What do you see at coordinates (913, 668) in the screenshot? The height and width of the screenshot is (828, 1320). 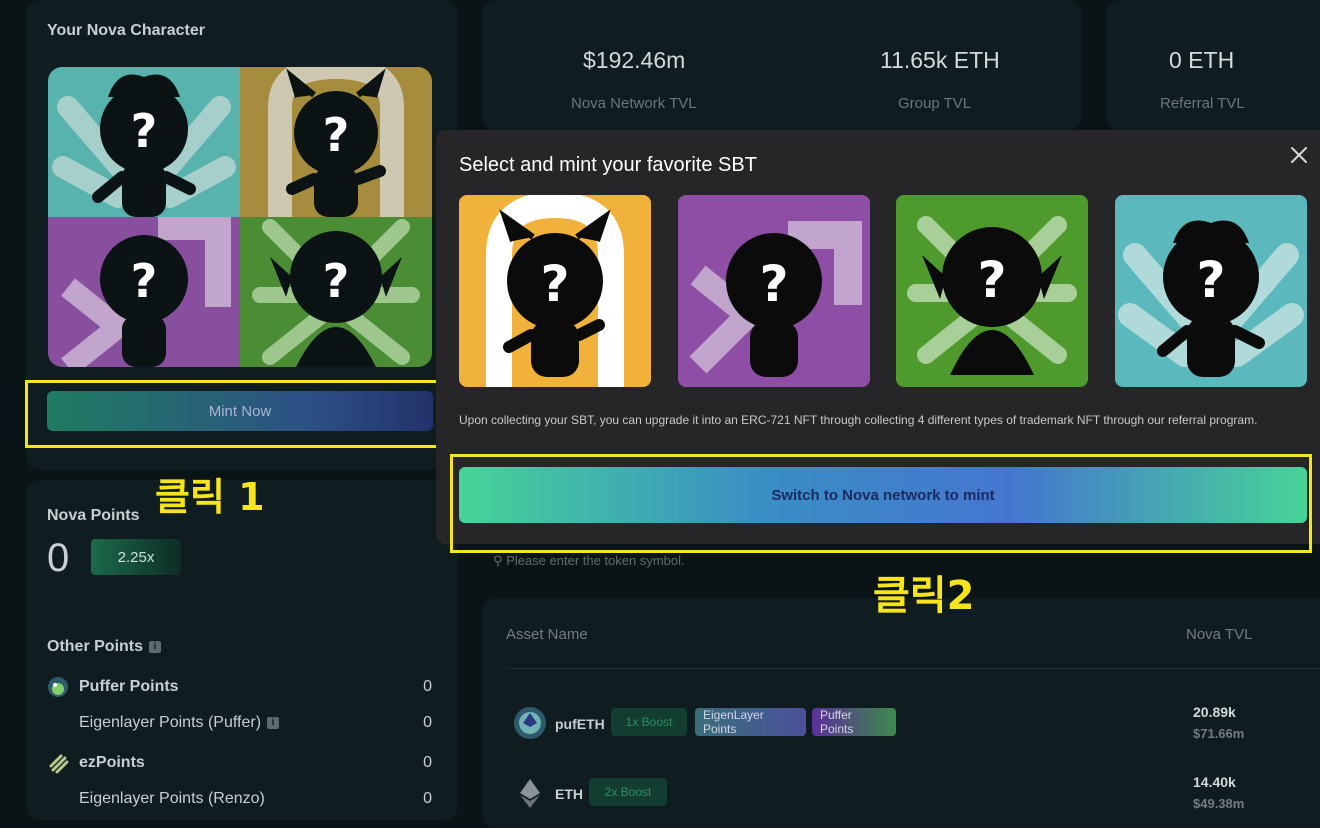 I see `table-divider` at bounding box center [913, 668].